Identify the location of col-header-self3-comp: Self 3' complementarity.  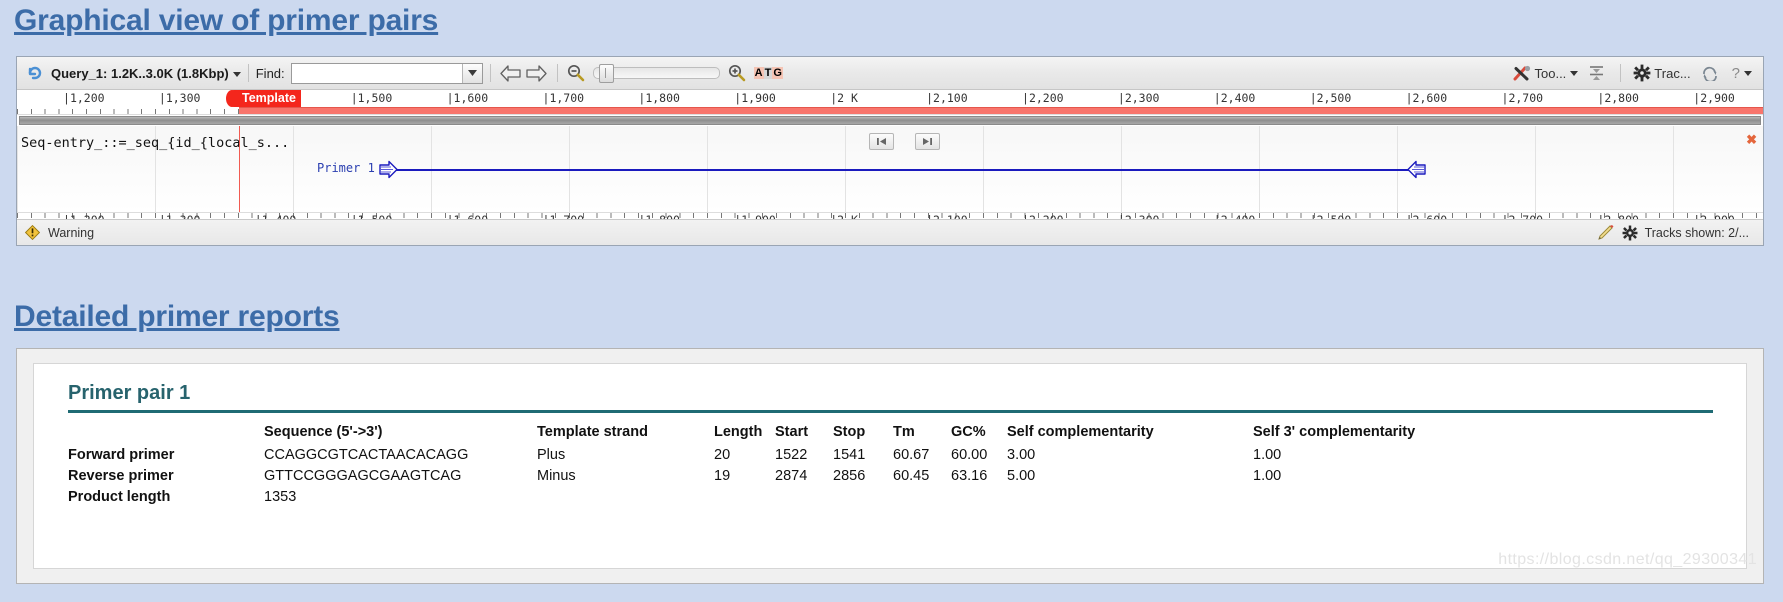
(1334, 432).